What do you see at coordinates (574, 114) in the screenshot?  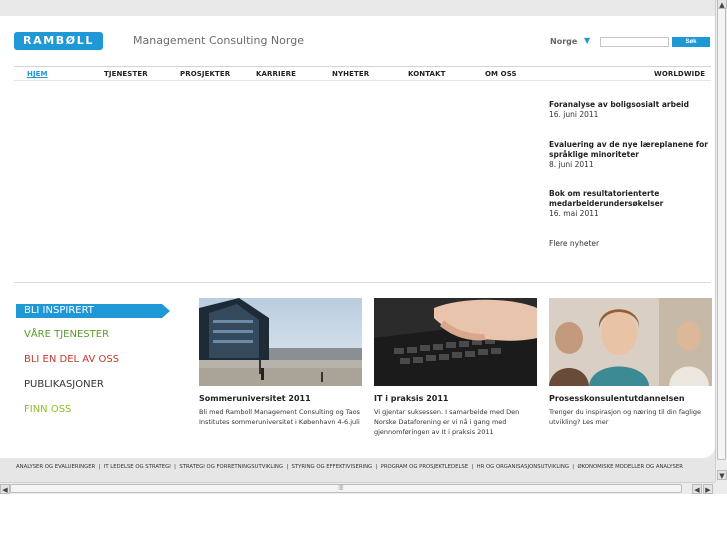 I see `news-date: 16. juni 2011` at bounding box center [574, 114].